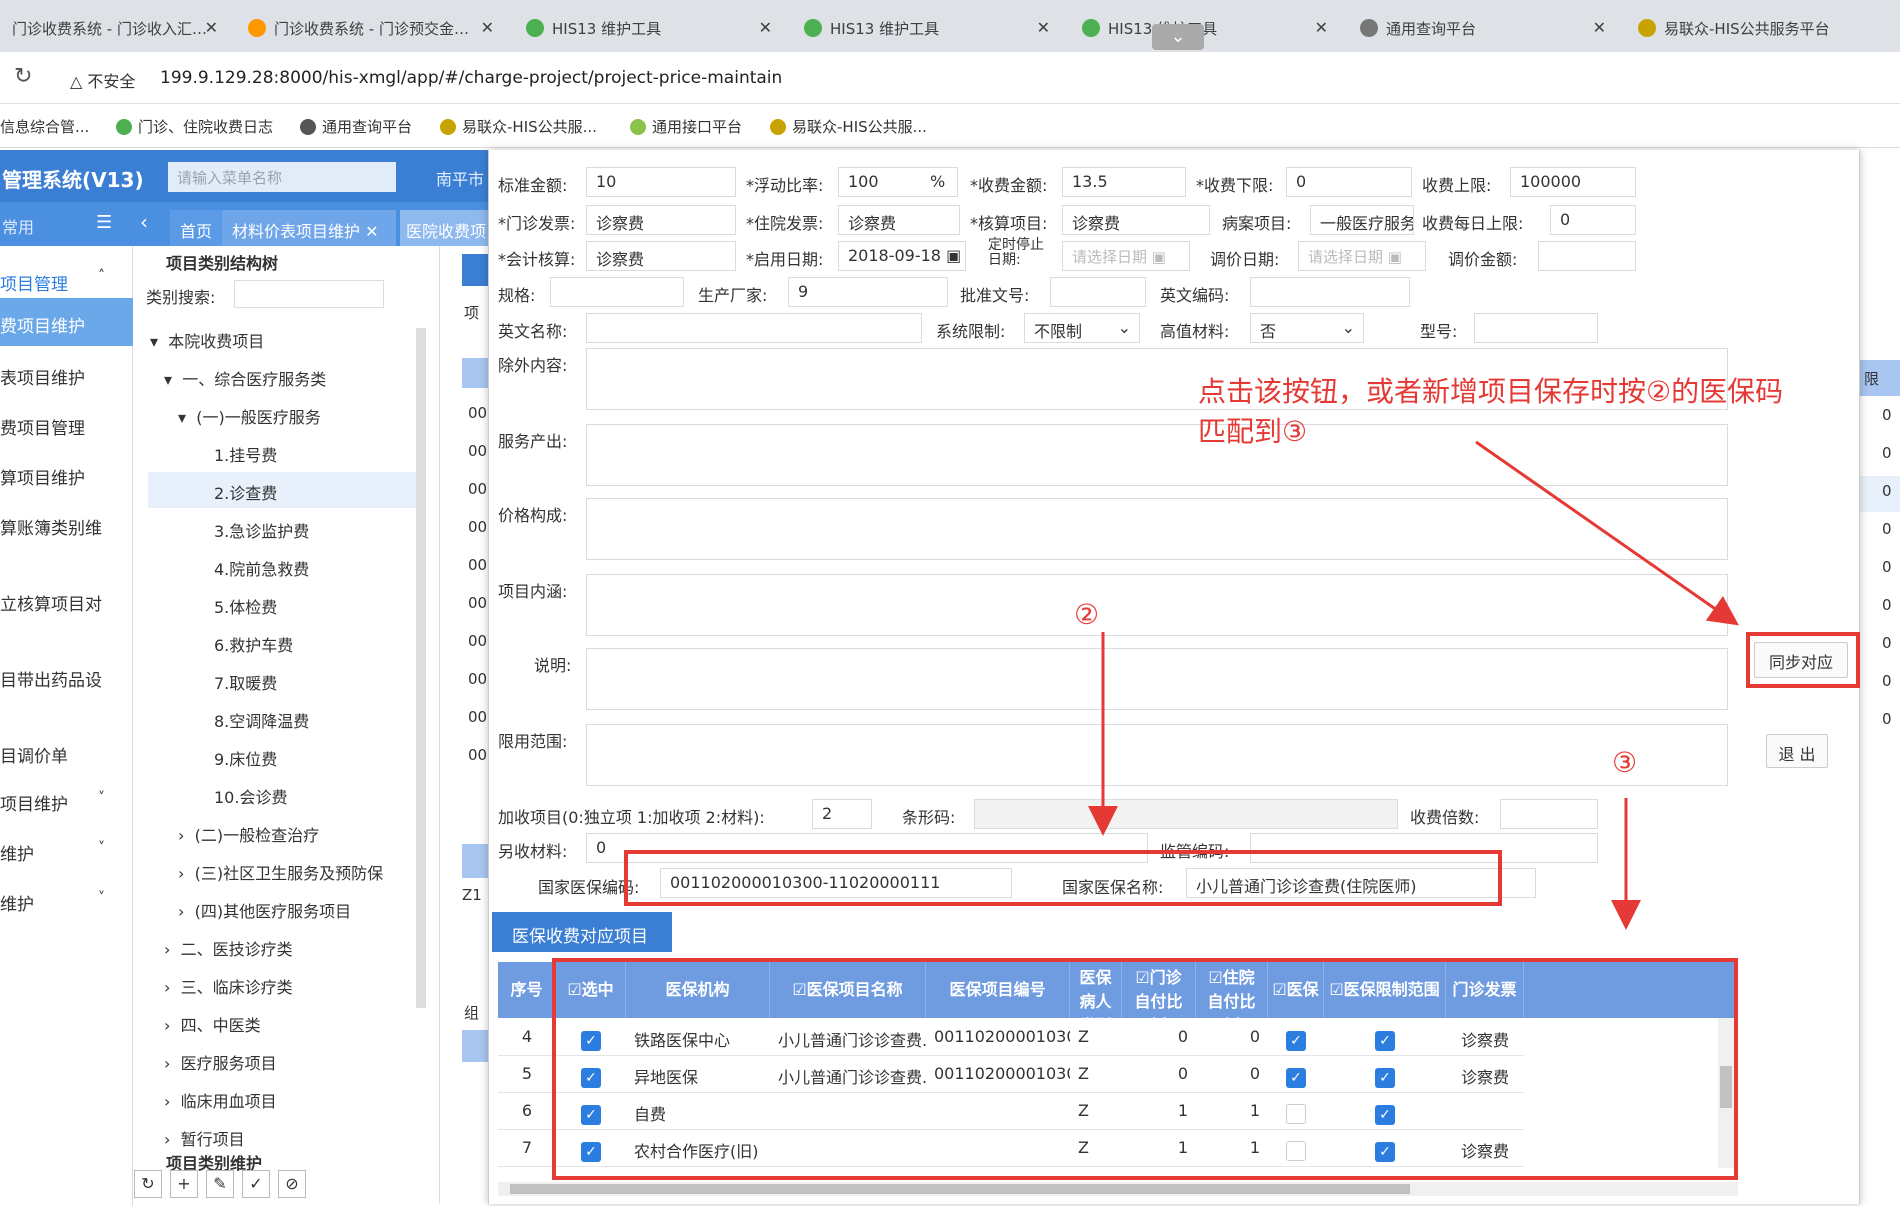 Image resolution: width=1900 pixels, height=1206 pixels. What do you see at coordinates (527, 1037) in the screenshot?
I see `table-cell-no: 4` at bounding box center [527, 1037].